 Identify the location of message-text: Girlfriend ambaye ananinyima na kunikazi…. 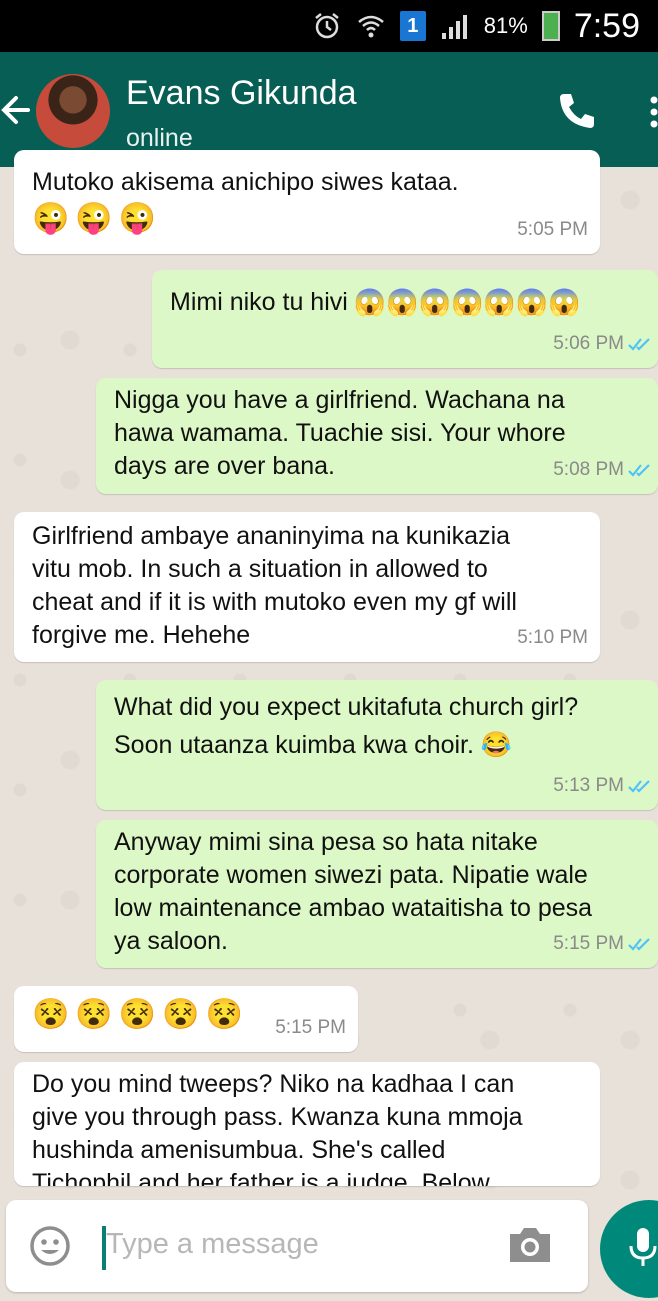
(274, 585).